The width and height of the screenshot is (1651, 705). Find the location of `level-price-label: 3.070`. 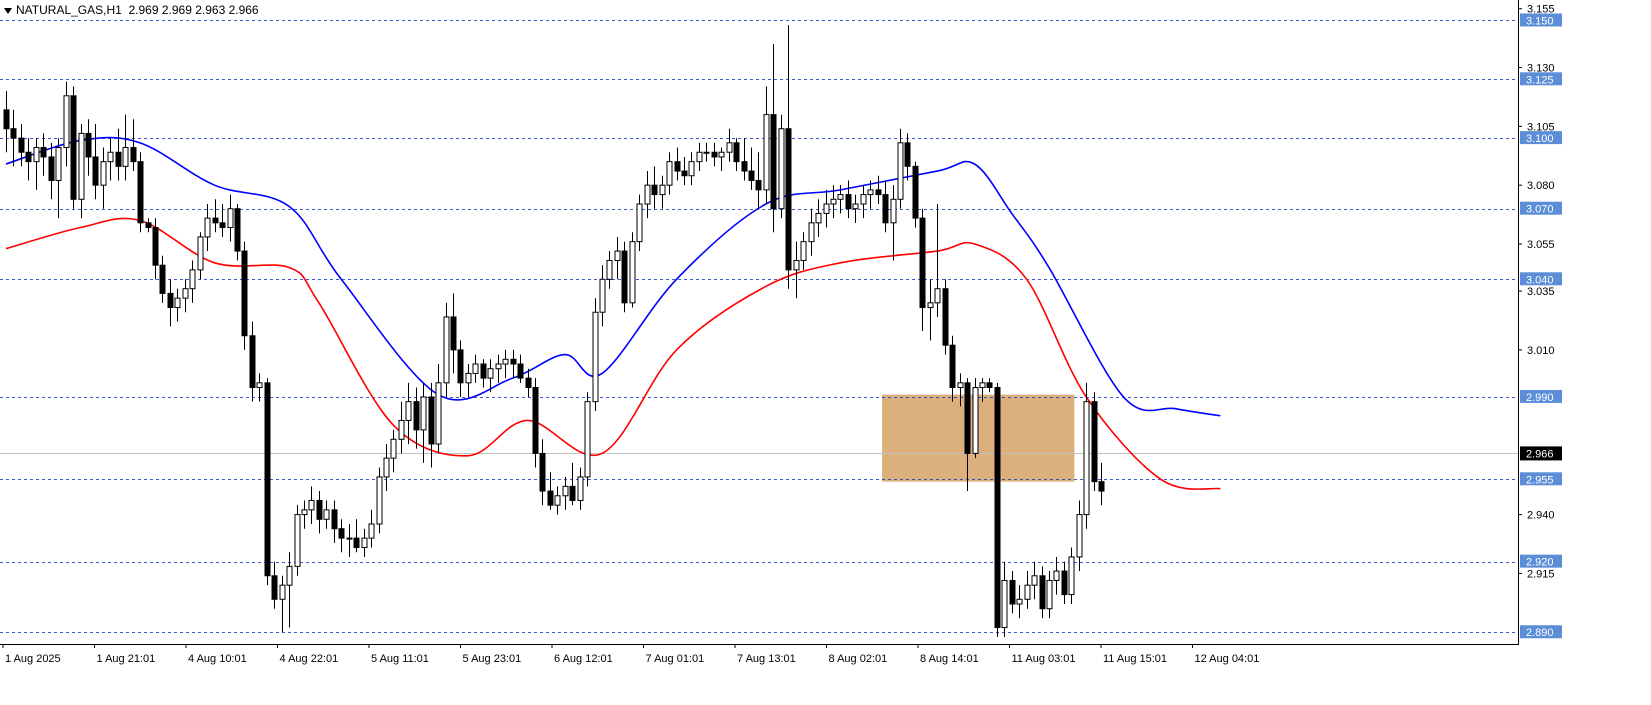

level-price-label: 3.070 is located at coordinates (1540, 210).